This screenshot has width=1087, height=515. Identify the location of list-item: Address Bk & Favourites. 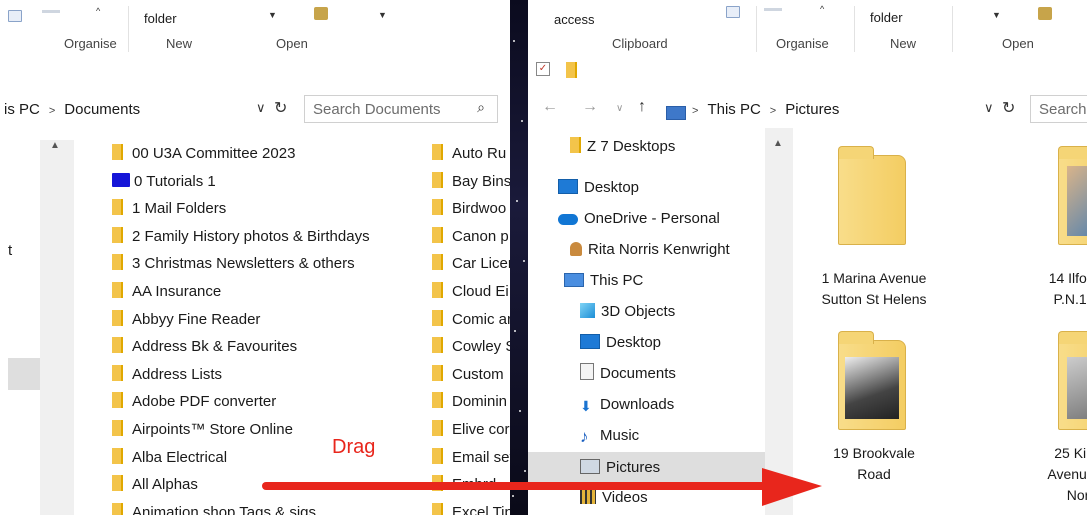
(204, 347).